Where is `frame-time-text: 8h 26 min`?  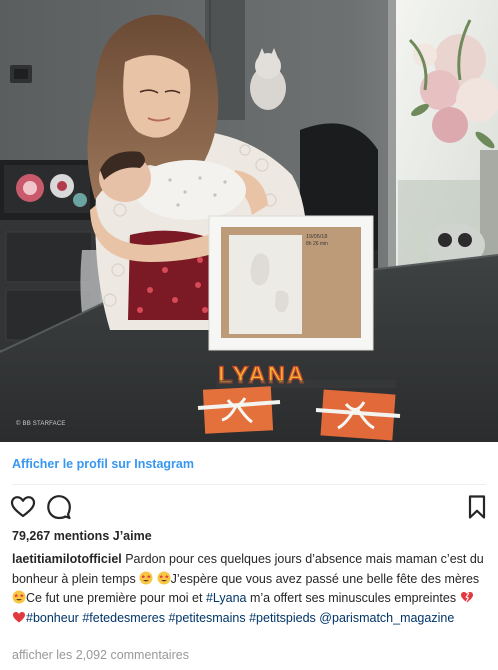
frame-time-text: 8h 26 min is located at coordinates (317, 244).